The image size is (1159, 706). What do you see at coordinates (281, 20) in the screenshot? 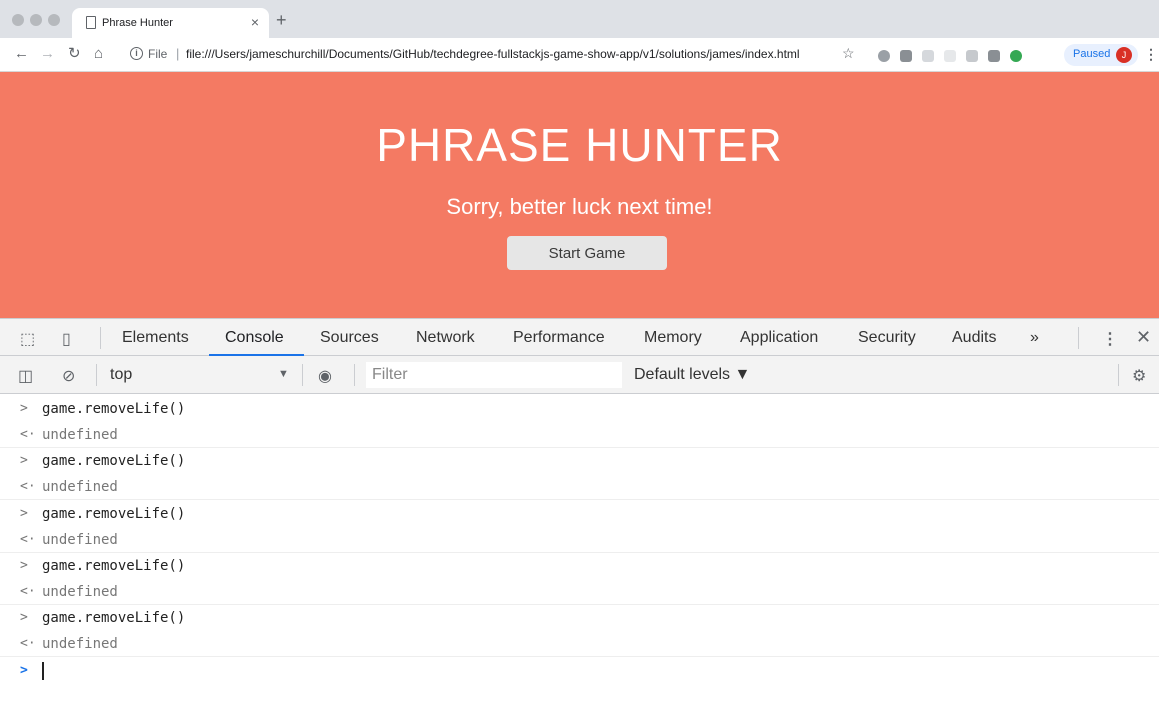
I see `new-tab-button: +` at bounding box center [281, 20].